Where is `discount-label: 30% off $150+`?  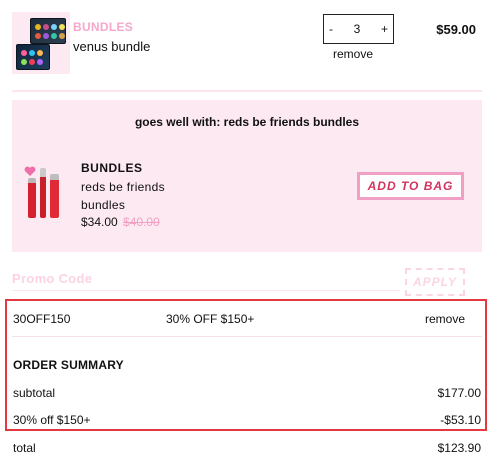
discount-label: 30% off $150+ is located at coordinates (52, 420).